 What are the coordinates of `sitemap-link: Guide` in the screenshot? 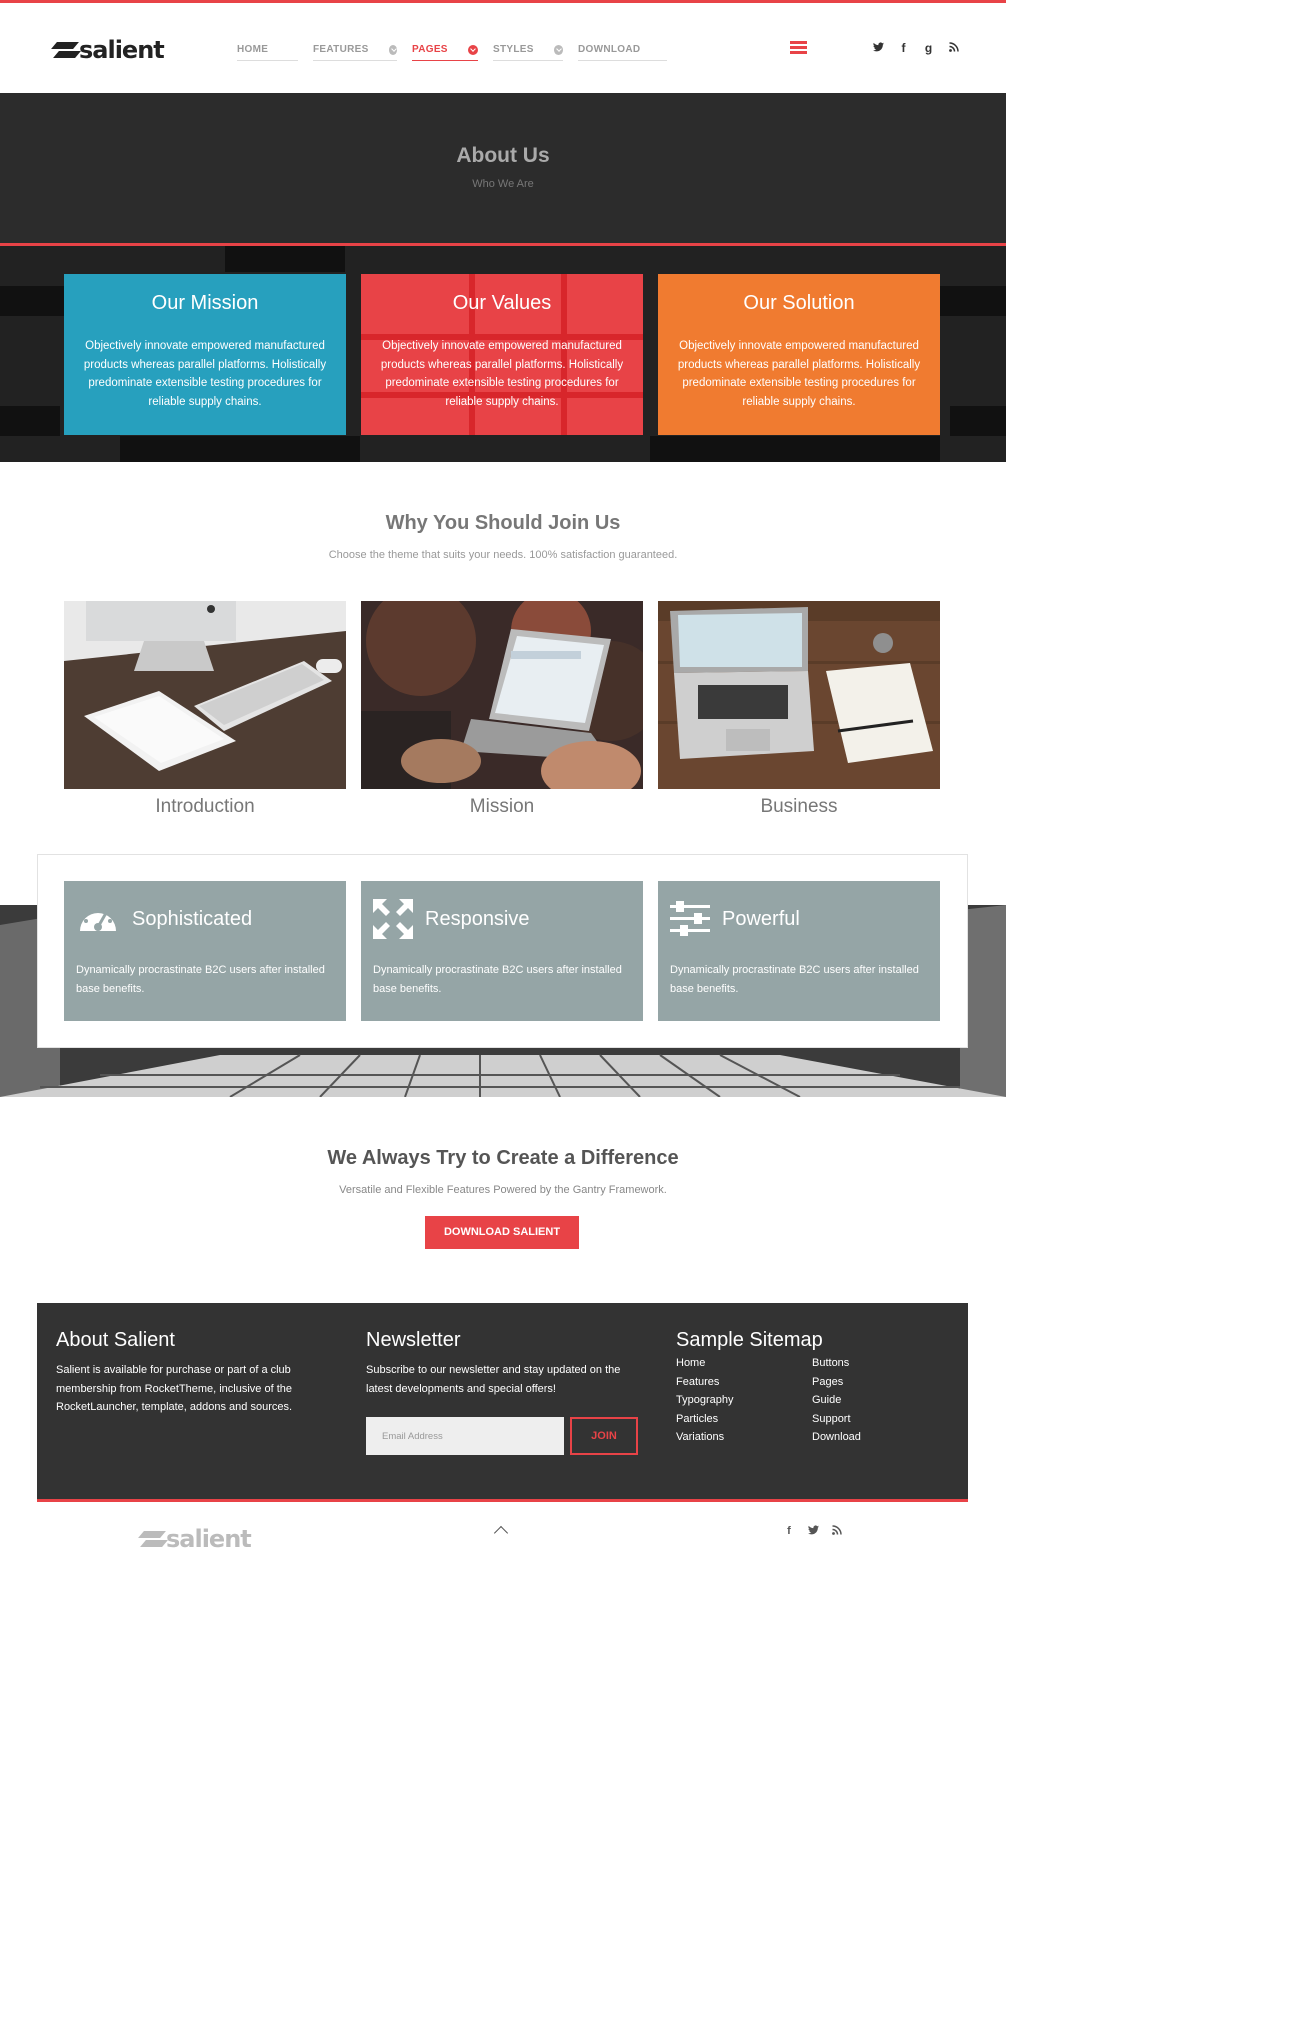 It's located at (836, 1400).